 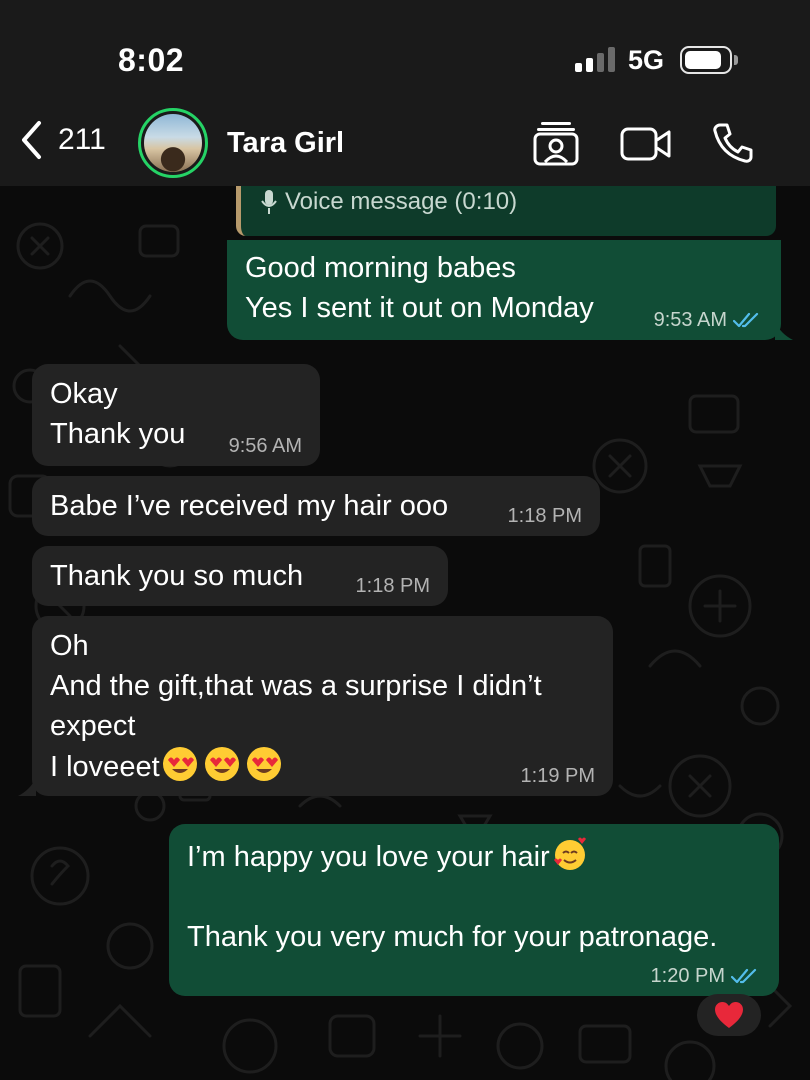 I want to click on quoted-voice-message: Voice message (0:10), so click(x=389, y=202).